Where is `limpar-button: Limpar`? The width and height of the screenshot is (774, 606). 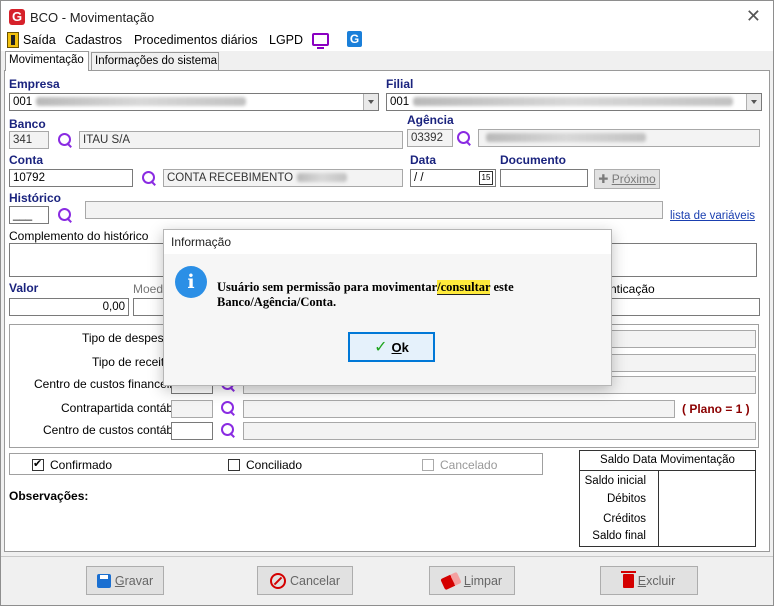 limpar-button: Limpar is located at coordinates (472, 580).